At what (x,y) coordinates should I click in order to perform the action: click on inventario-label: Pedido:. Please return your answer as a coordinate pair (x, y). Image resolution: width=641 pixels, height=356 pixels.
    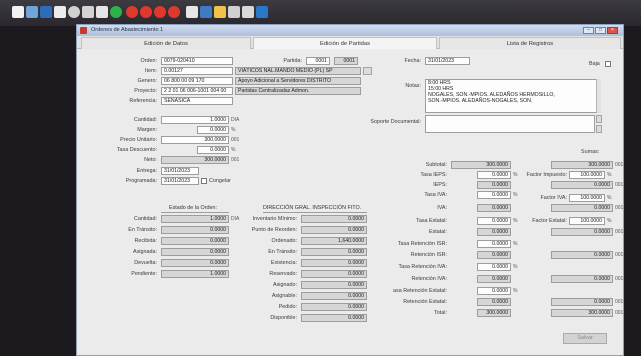
    Looking at the image, I should click on (287, 307).